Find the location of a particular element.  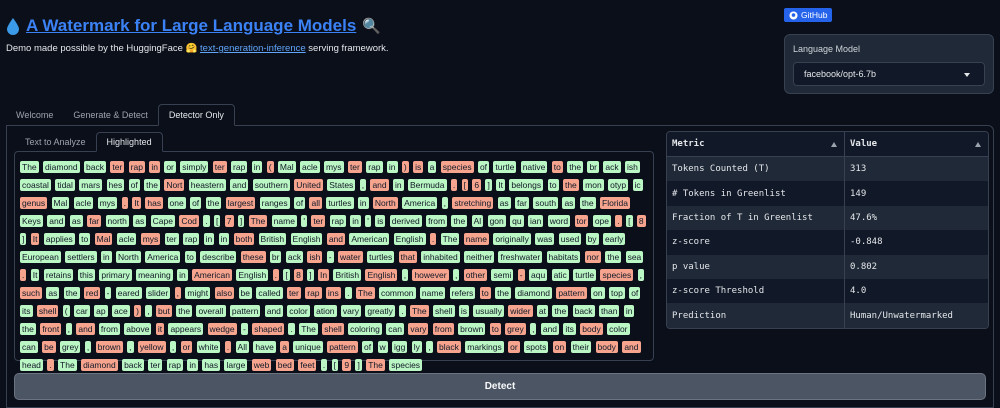

language-model-label: Language Model is located at coordinates (827, 49).